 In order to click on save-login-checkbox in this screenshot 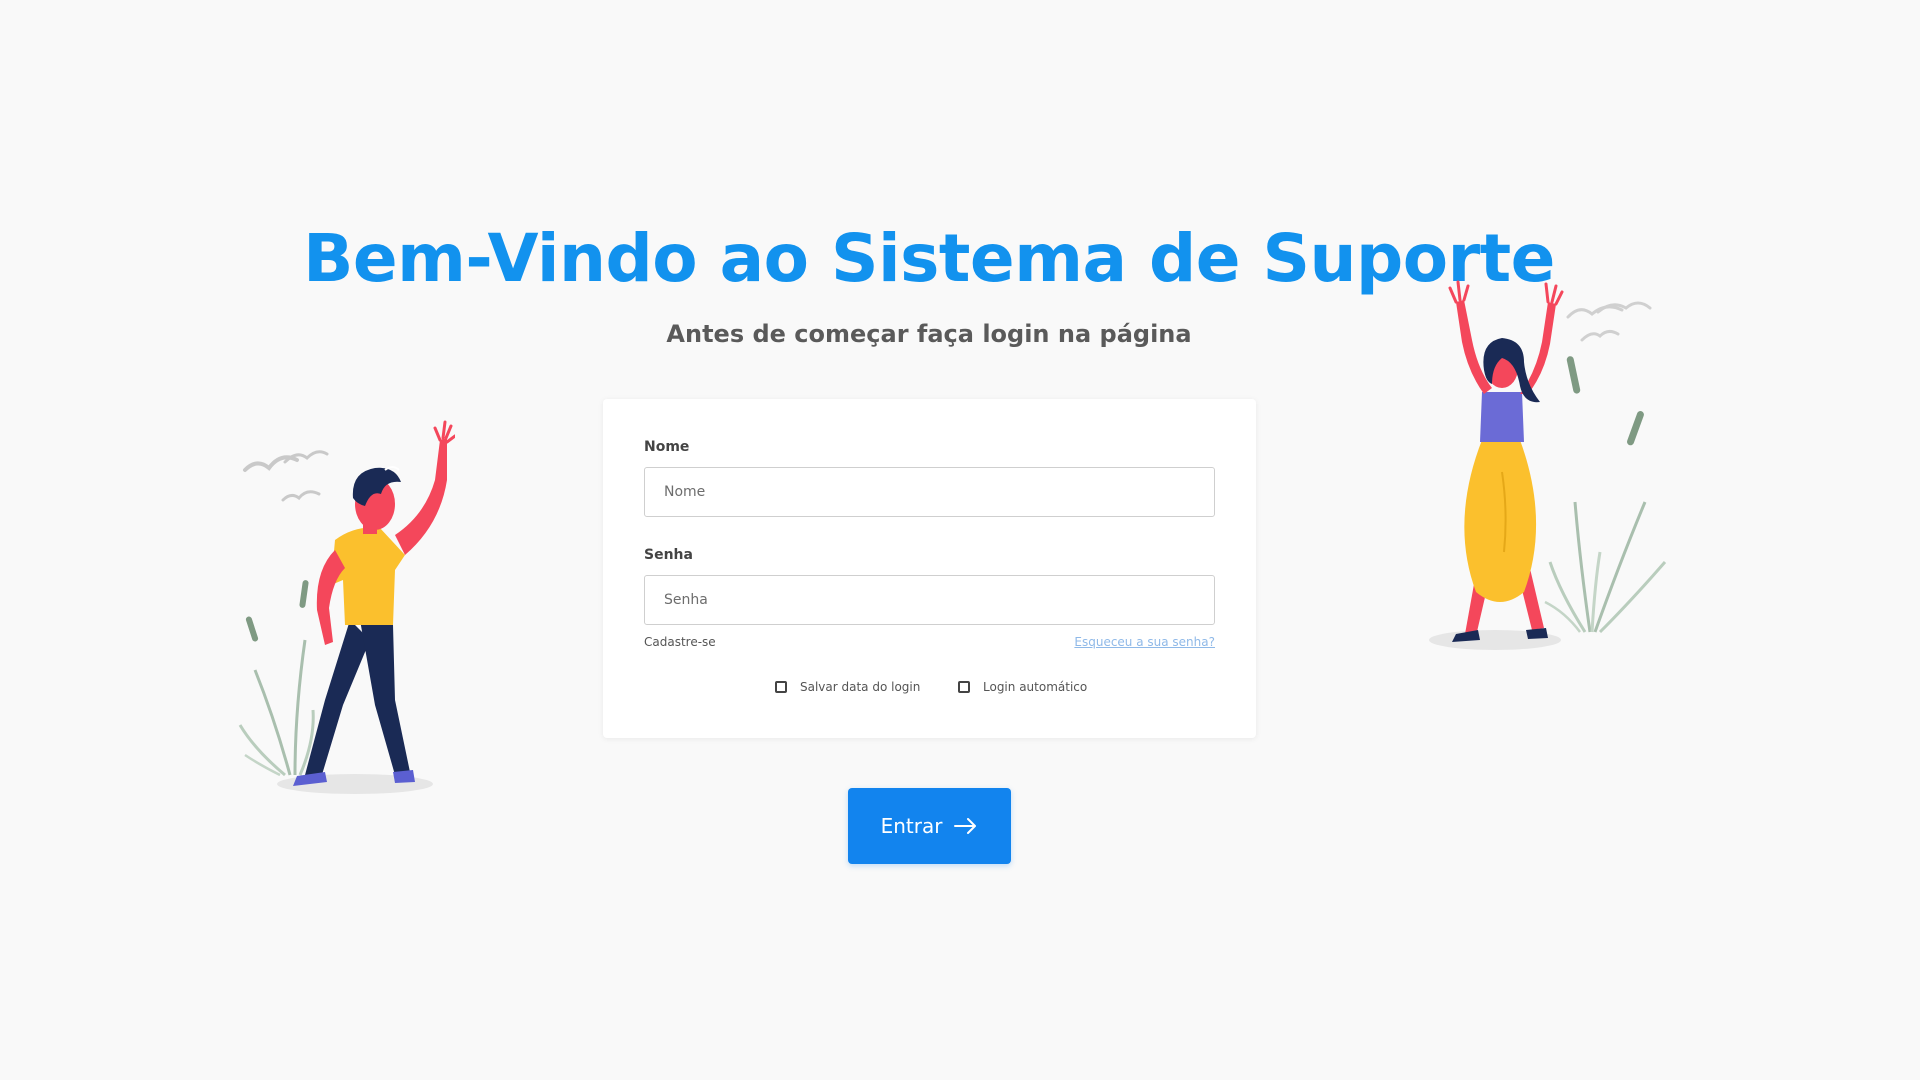, I will do `click(781, 687)`.